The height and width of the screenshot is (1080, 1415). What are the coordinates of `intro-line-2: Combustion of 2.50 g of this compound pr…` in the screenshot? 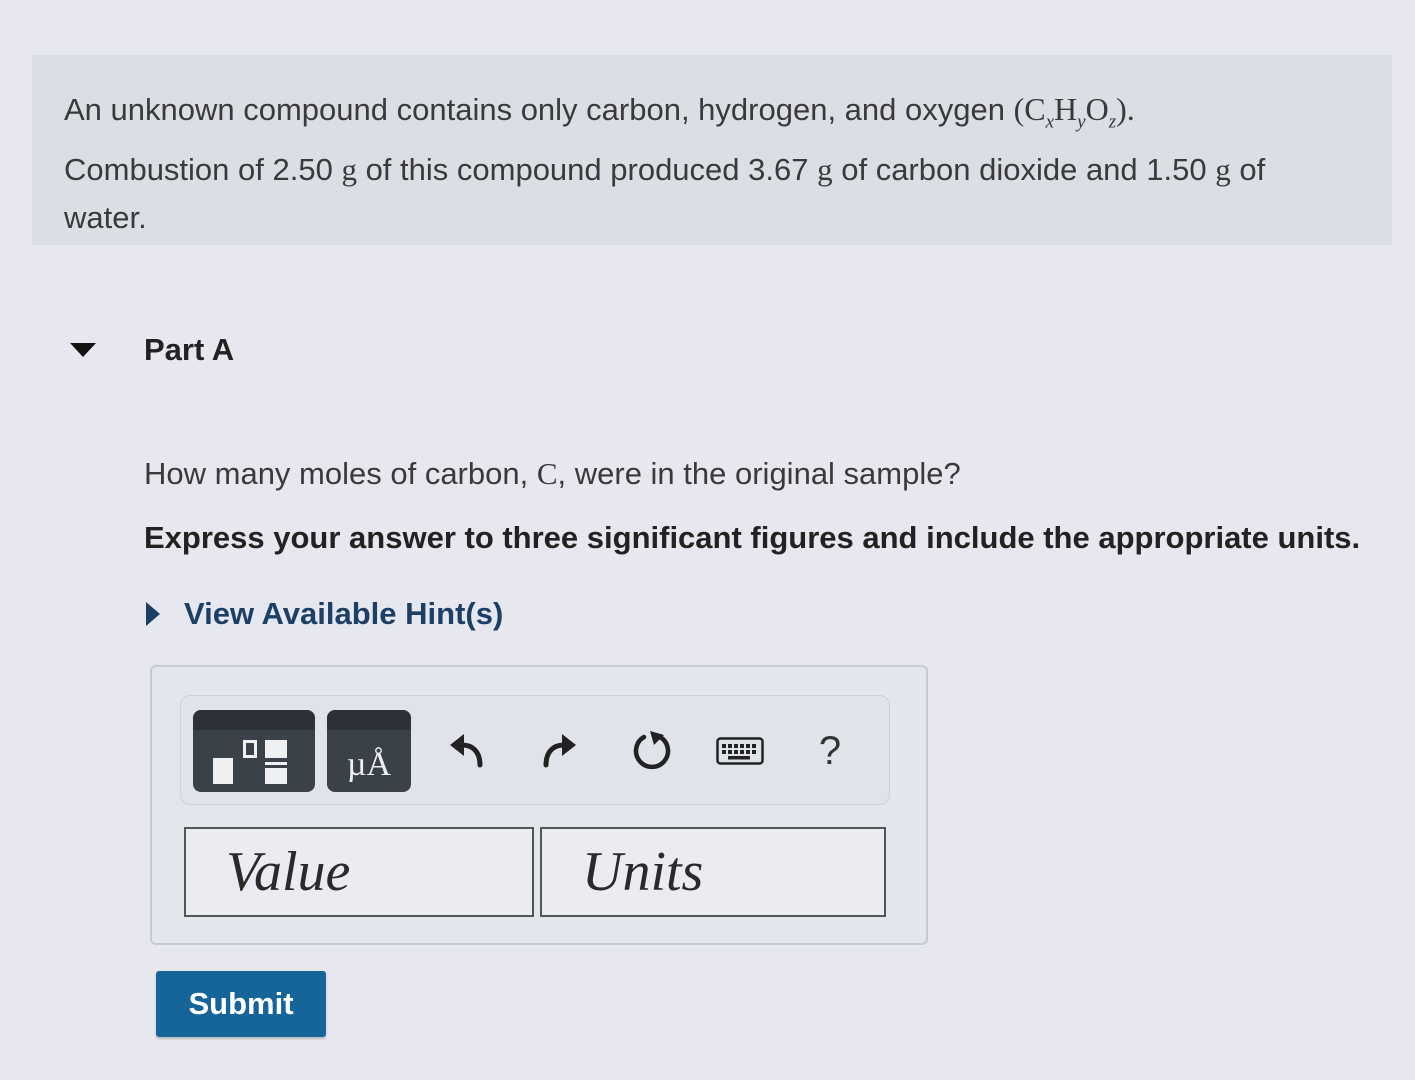 It's located at (665, 170).